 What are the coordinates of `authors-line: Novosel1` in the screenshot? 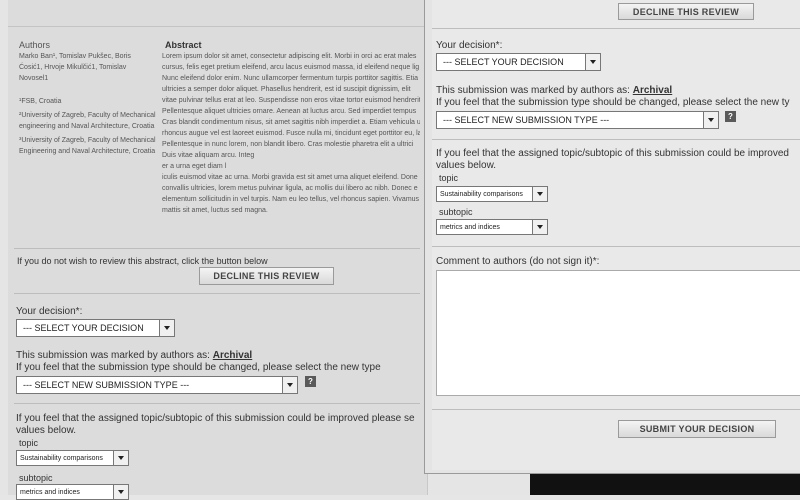 It's located at (34, 78).